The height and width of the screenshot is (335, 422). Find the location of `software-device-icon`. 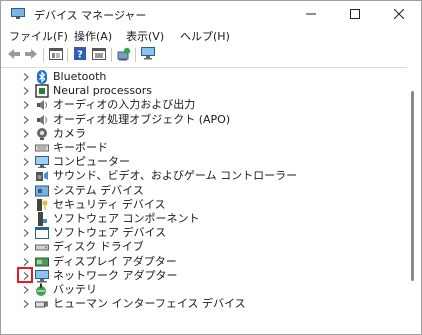

software-device-icon is located at coordinates (42, 233).